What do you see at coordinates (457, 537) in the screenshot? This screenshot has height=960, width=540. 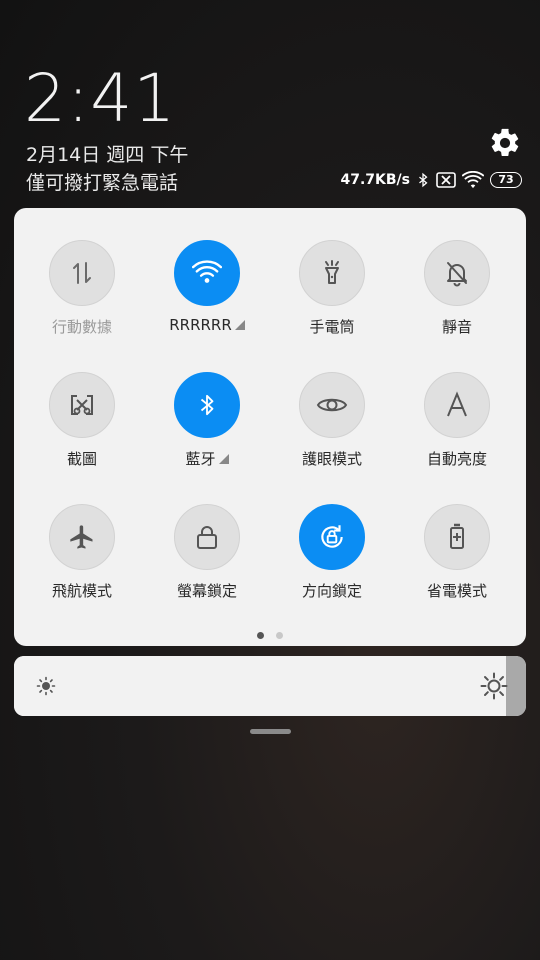 I see `battery-saver-icon` at bounding box center [457, 537].